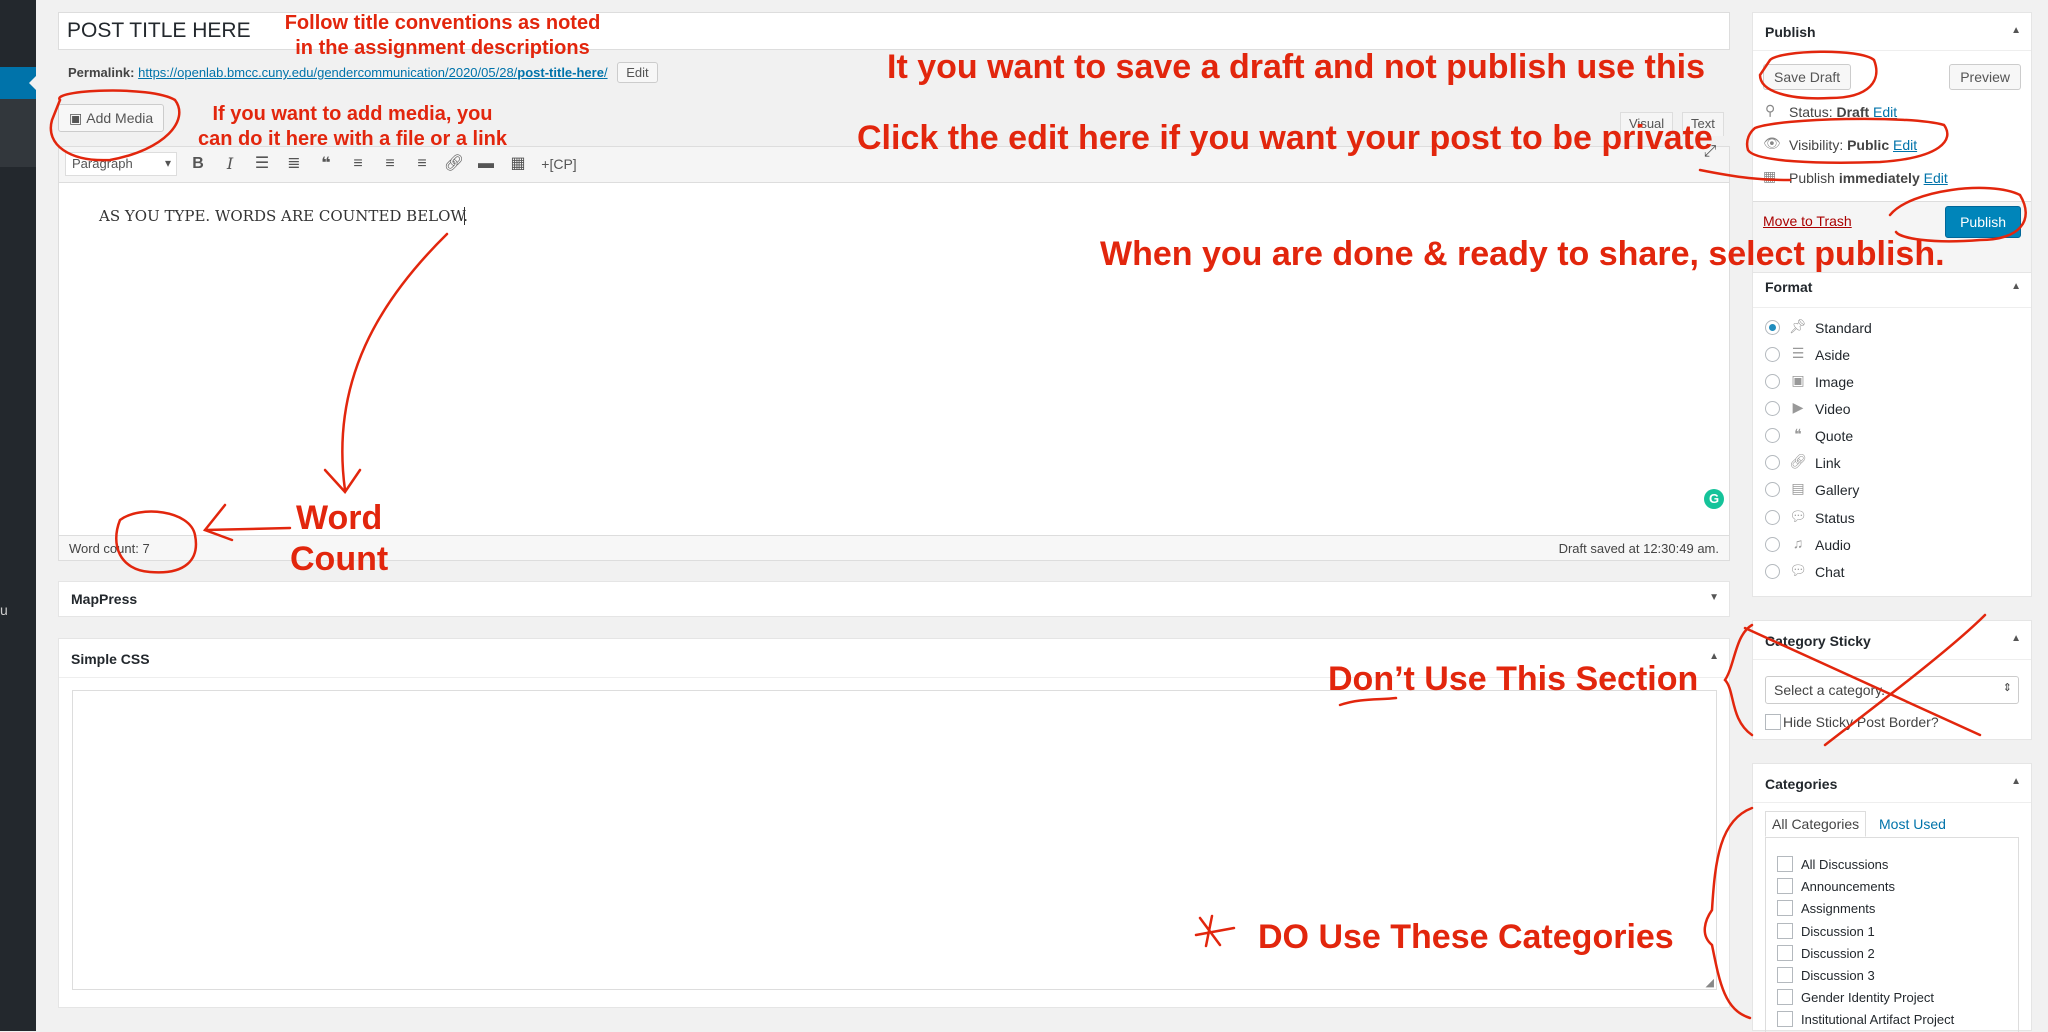 The width and height of the screenshot is (2048, 1032). I want to click on format-radio-video, so click(1772, 408).